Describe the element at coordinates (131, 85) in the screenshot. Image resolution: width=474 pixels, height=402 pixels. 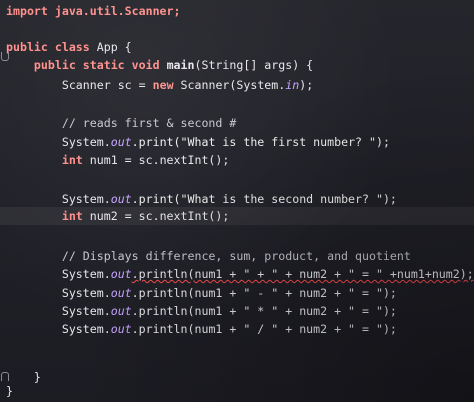
I see `code-text: sc =` at that location.